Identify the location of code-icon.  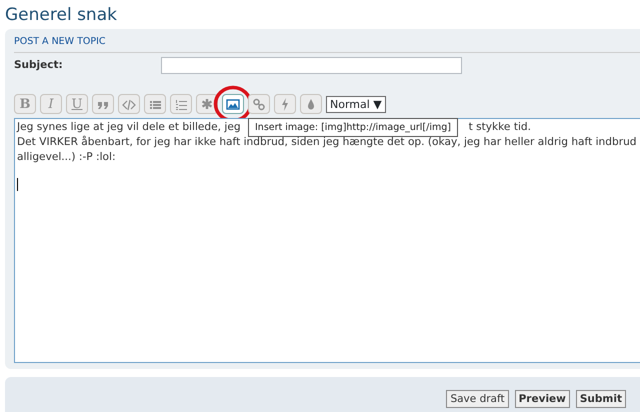
(129, 104).